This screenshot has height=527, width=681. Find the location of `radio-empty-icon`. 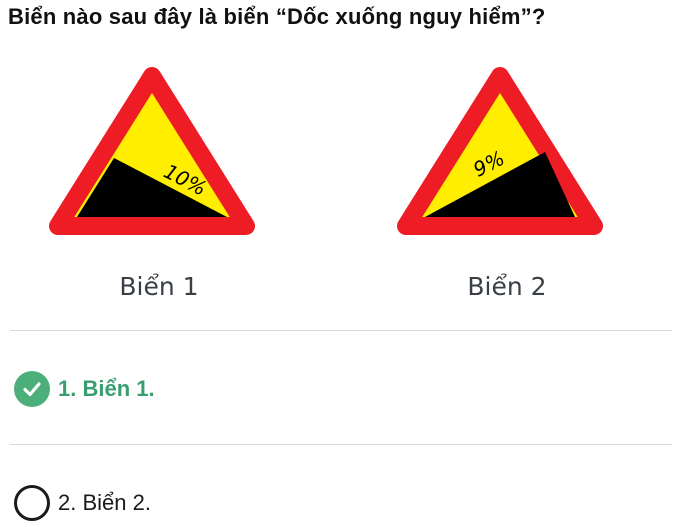

radio-empty-icon is located at coordinates (32, 503).